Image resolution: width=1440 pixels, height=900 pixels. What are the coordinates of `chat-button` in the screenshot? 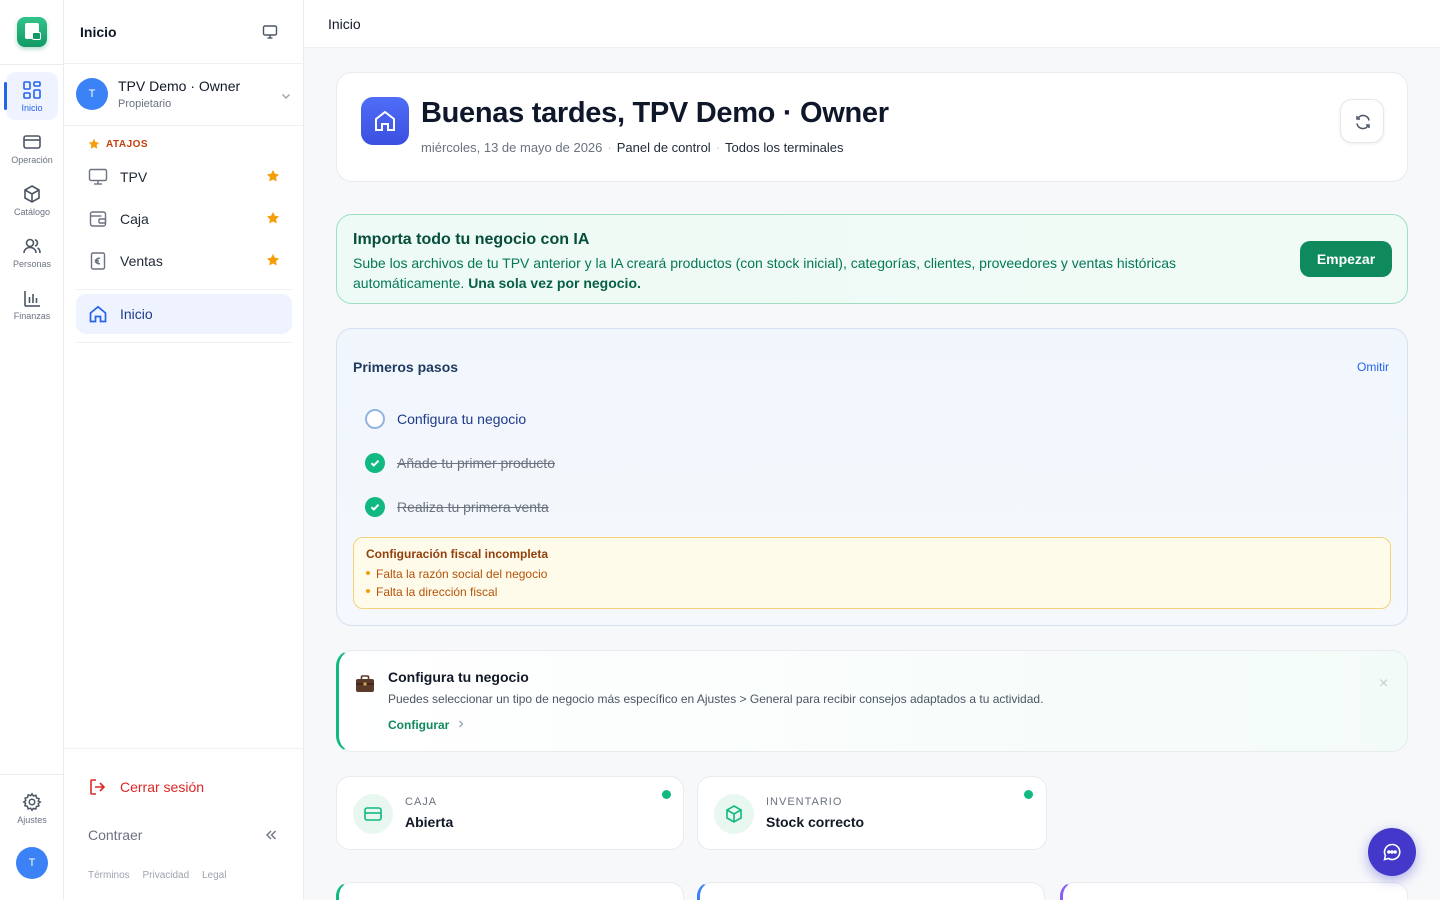 It's located at (1392, 852).